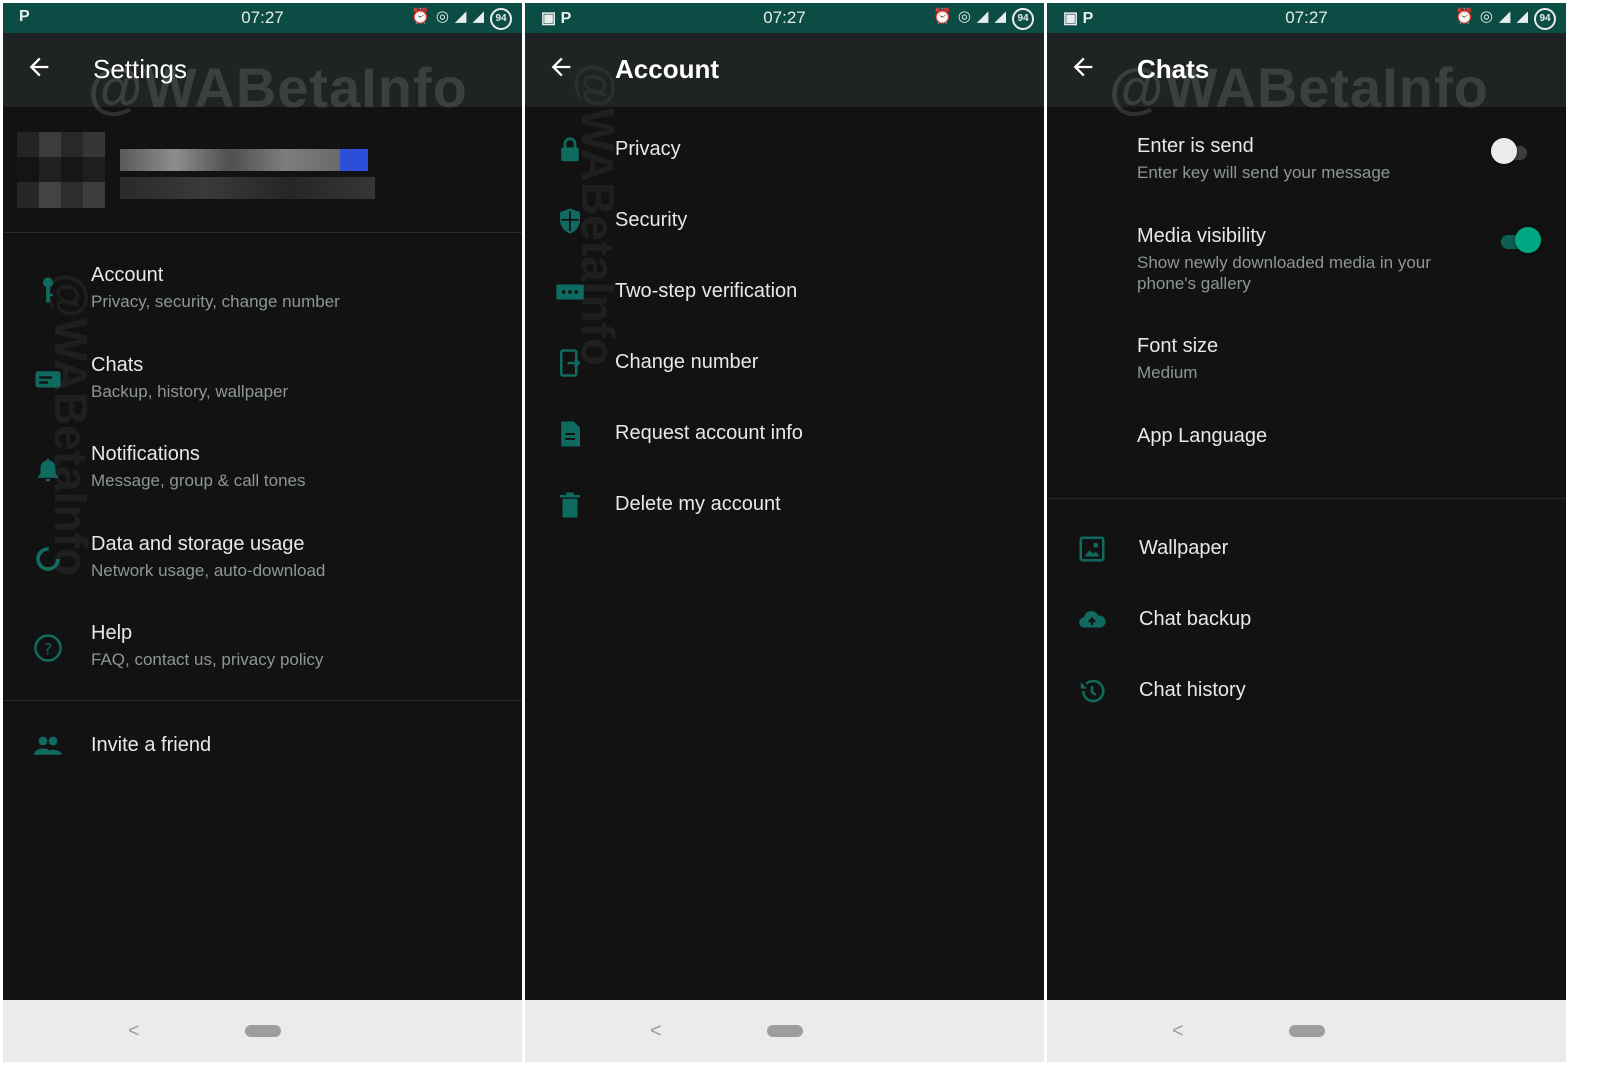 Image resolution: width=1600 pixels, height=1065 pixels. I want to click on shield-icon, so click(570, 221).